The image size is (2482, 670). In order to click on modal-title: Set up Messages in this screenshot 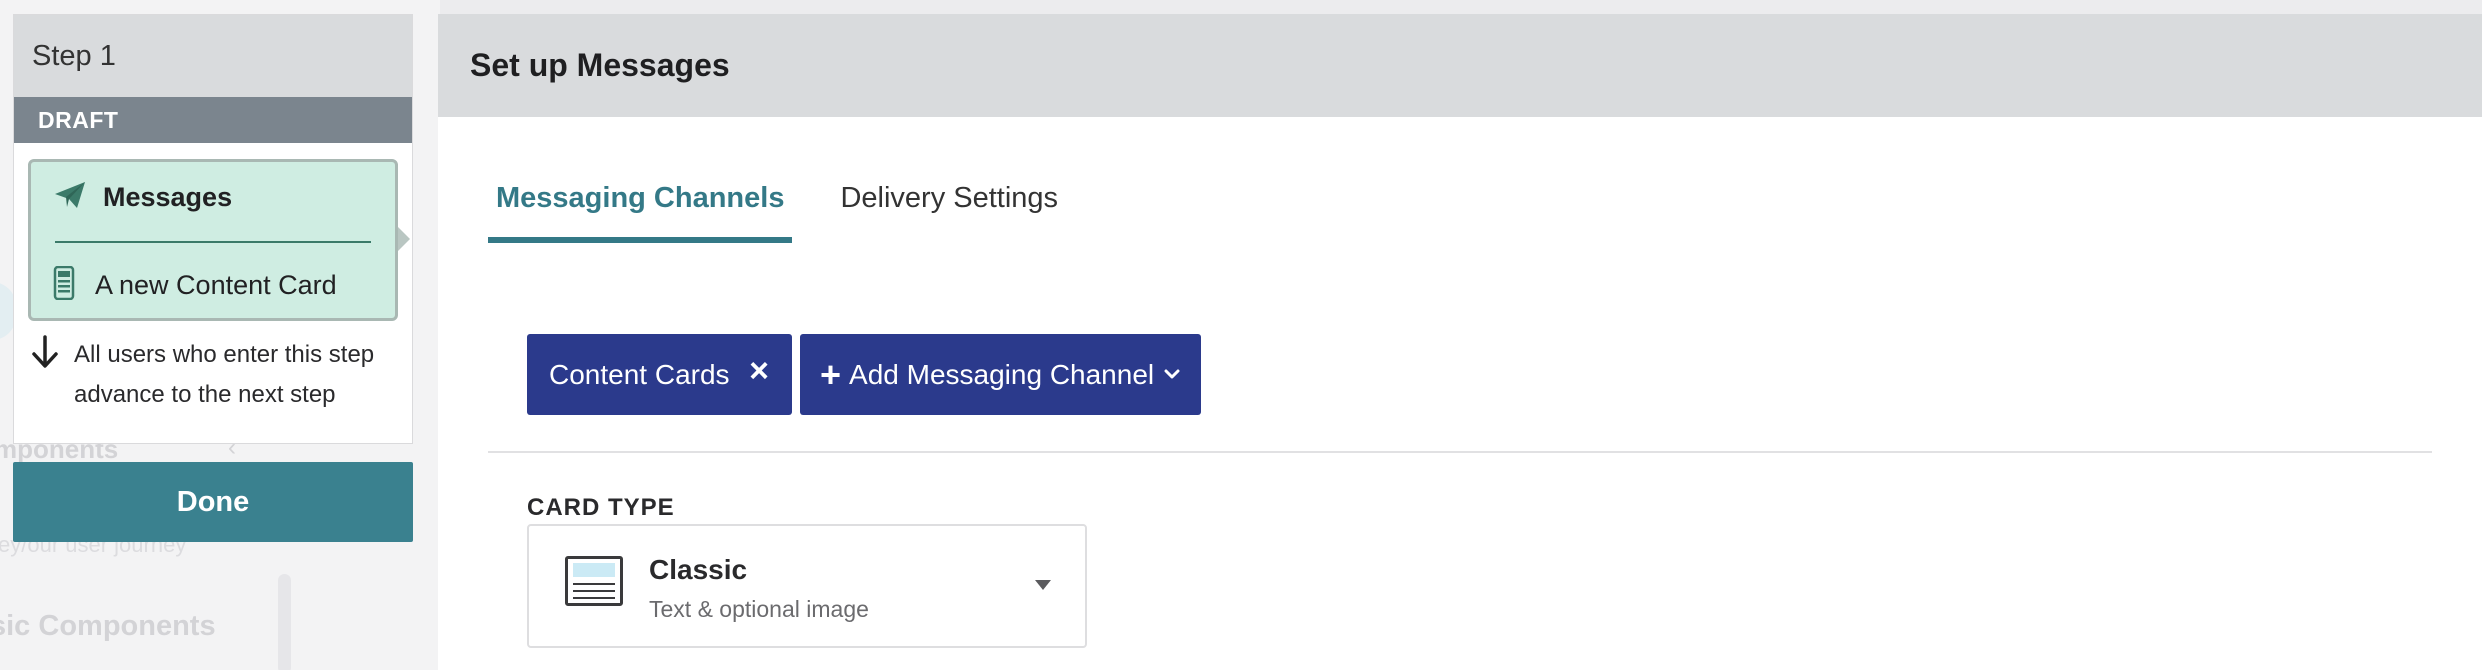, I will do `click(1460, 65)`.